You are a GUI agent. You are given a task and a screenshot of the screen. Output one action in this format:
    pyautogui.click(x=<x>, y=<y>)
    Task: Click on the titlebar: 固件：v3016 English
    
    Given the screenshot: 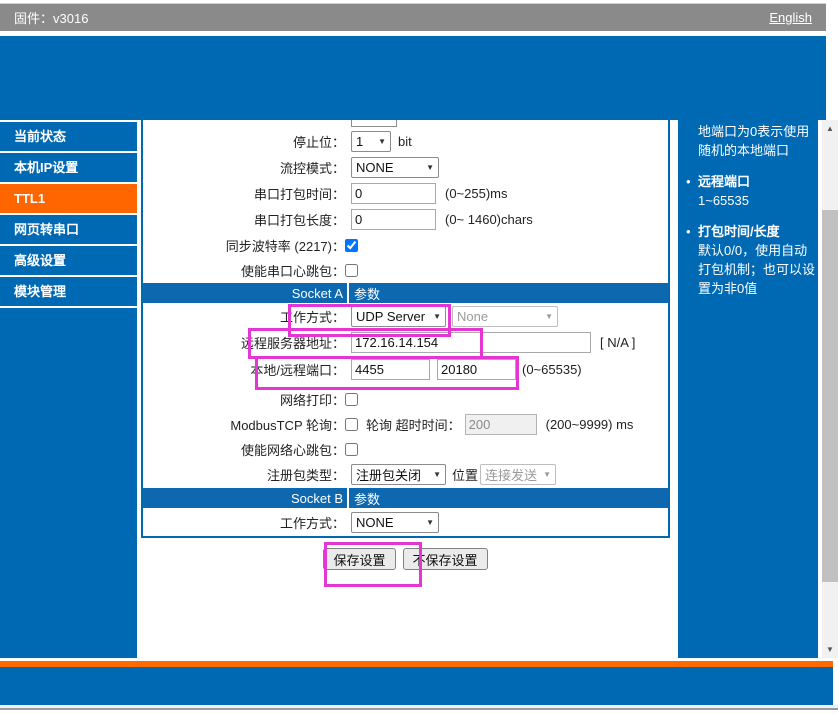 What is the action you would take?
    pyautogui.click(x=413, y=17)
    